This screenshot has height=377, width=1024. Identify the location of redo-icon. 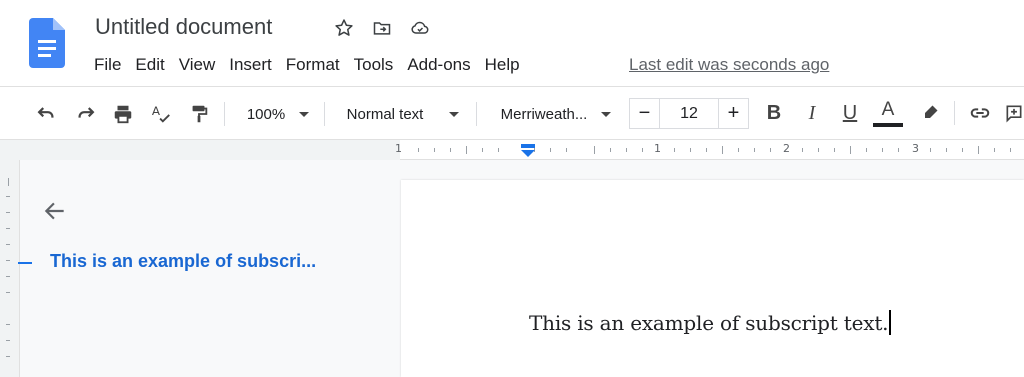
(86, 114).